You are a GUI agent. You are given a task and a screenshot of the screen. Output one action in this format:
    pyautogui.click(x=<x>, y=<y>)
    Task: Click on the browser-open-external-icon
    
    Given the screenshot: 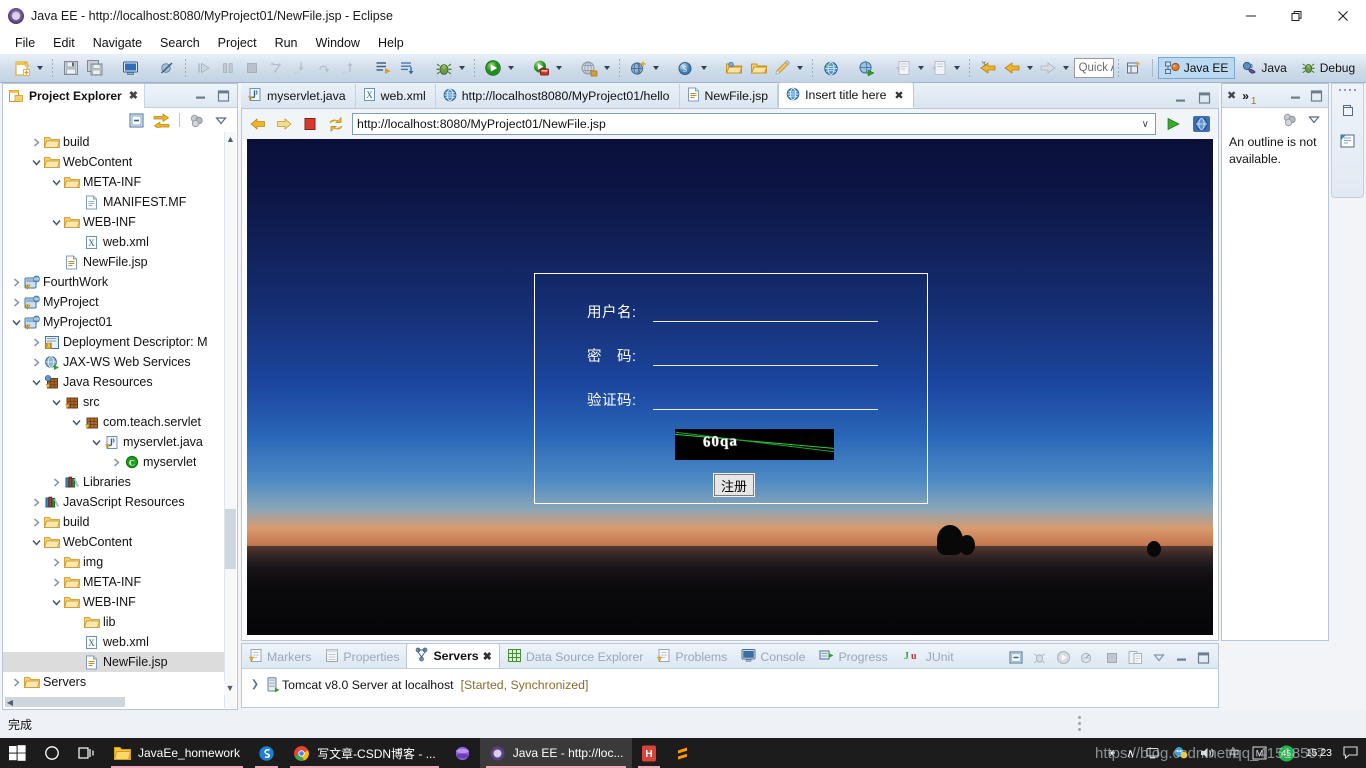 What is the action you would take?
    pyautogui.click(x=1201, y=124)
    